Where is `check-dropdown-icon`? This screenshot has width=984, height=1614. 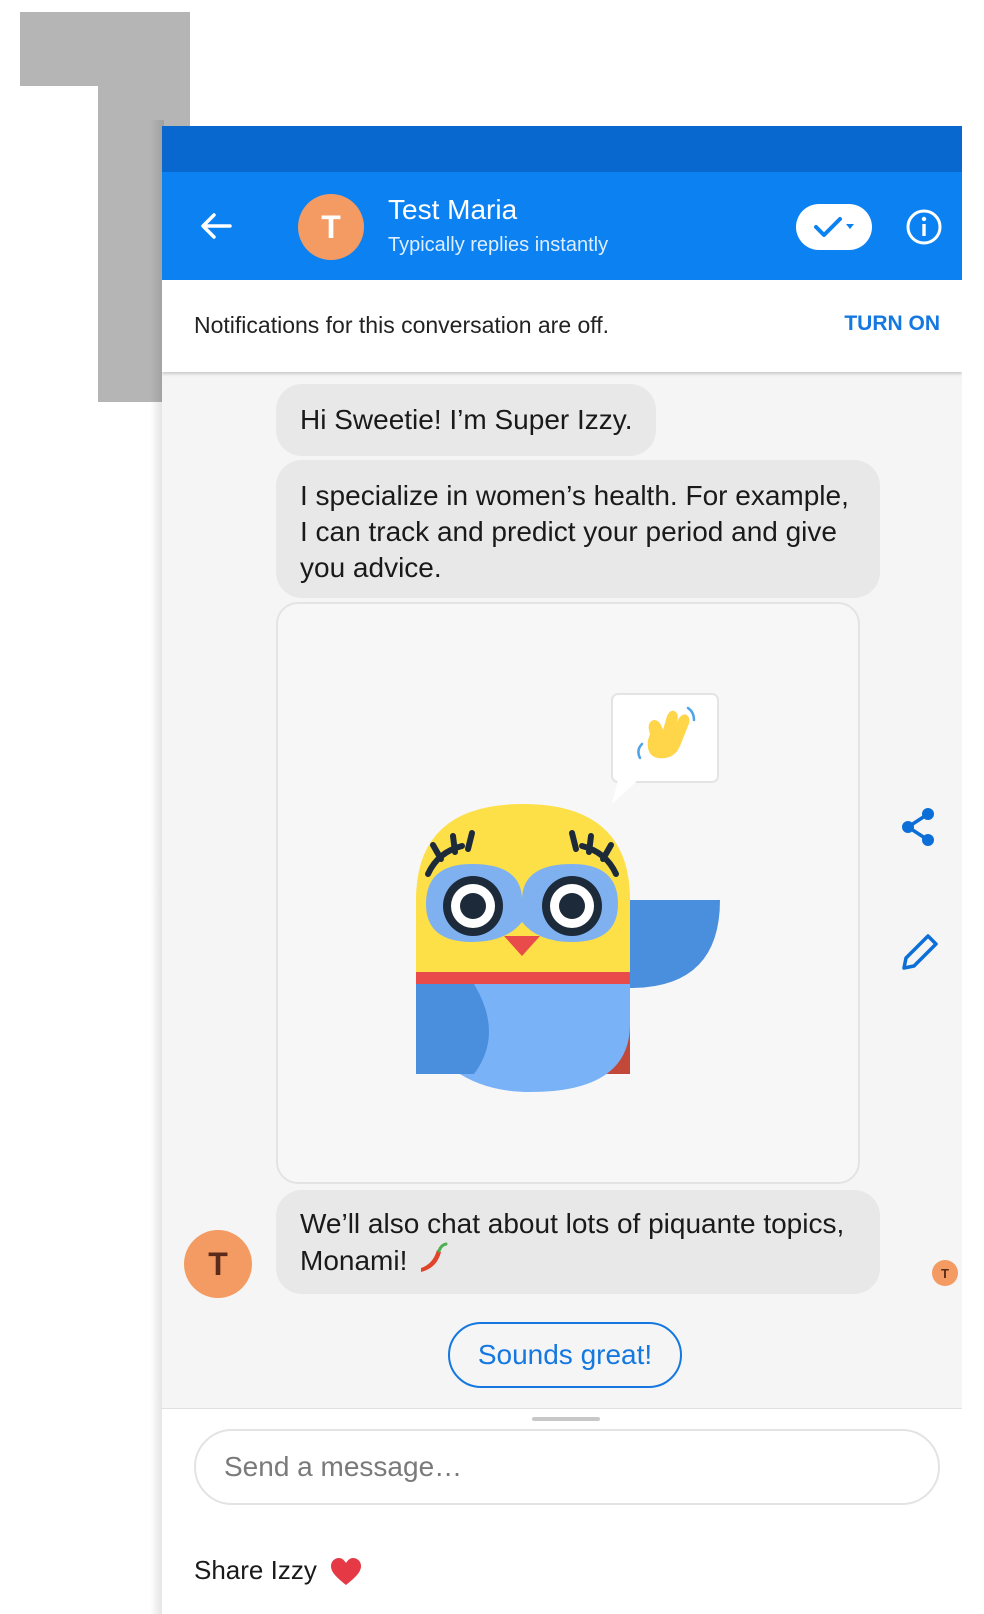 check-dropdown-icon is located at coordinates (834, 227).